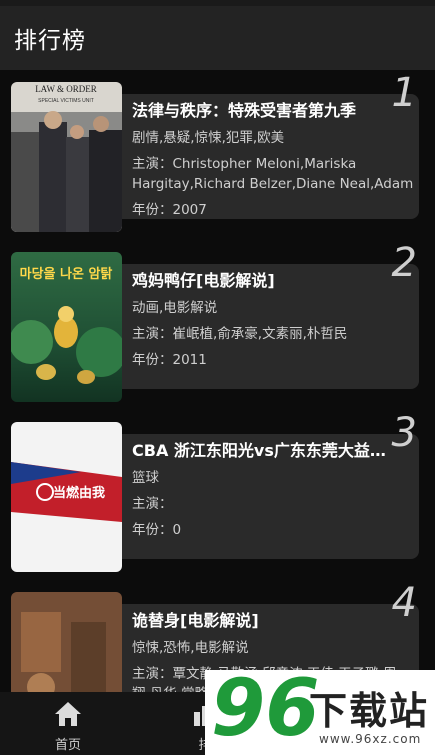 This screenshot has width=435, height=755. What do you see at coordinates (208, 138) in the screenshot?
I see `item-genres: 剧情,悬疑,惊悚,犯罪,欧美` at bounding box center [208, 138].